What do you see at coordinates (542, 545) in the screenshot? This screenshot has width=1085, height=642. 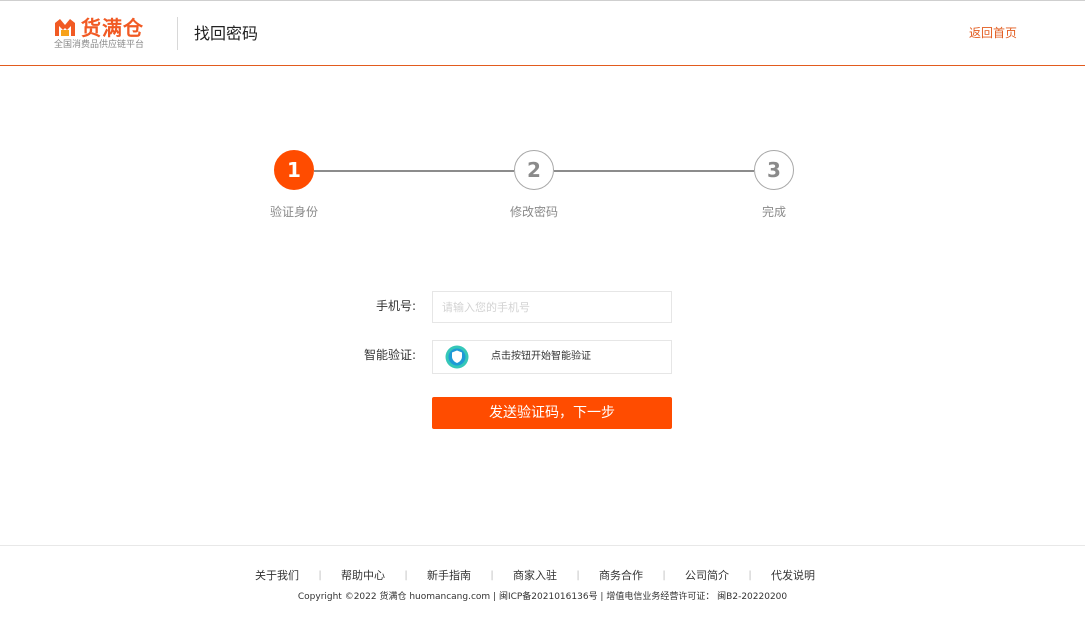 I see `footer-divider` at bounding box center [542, 545].